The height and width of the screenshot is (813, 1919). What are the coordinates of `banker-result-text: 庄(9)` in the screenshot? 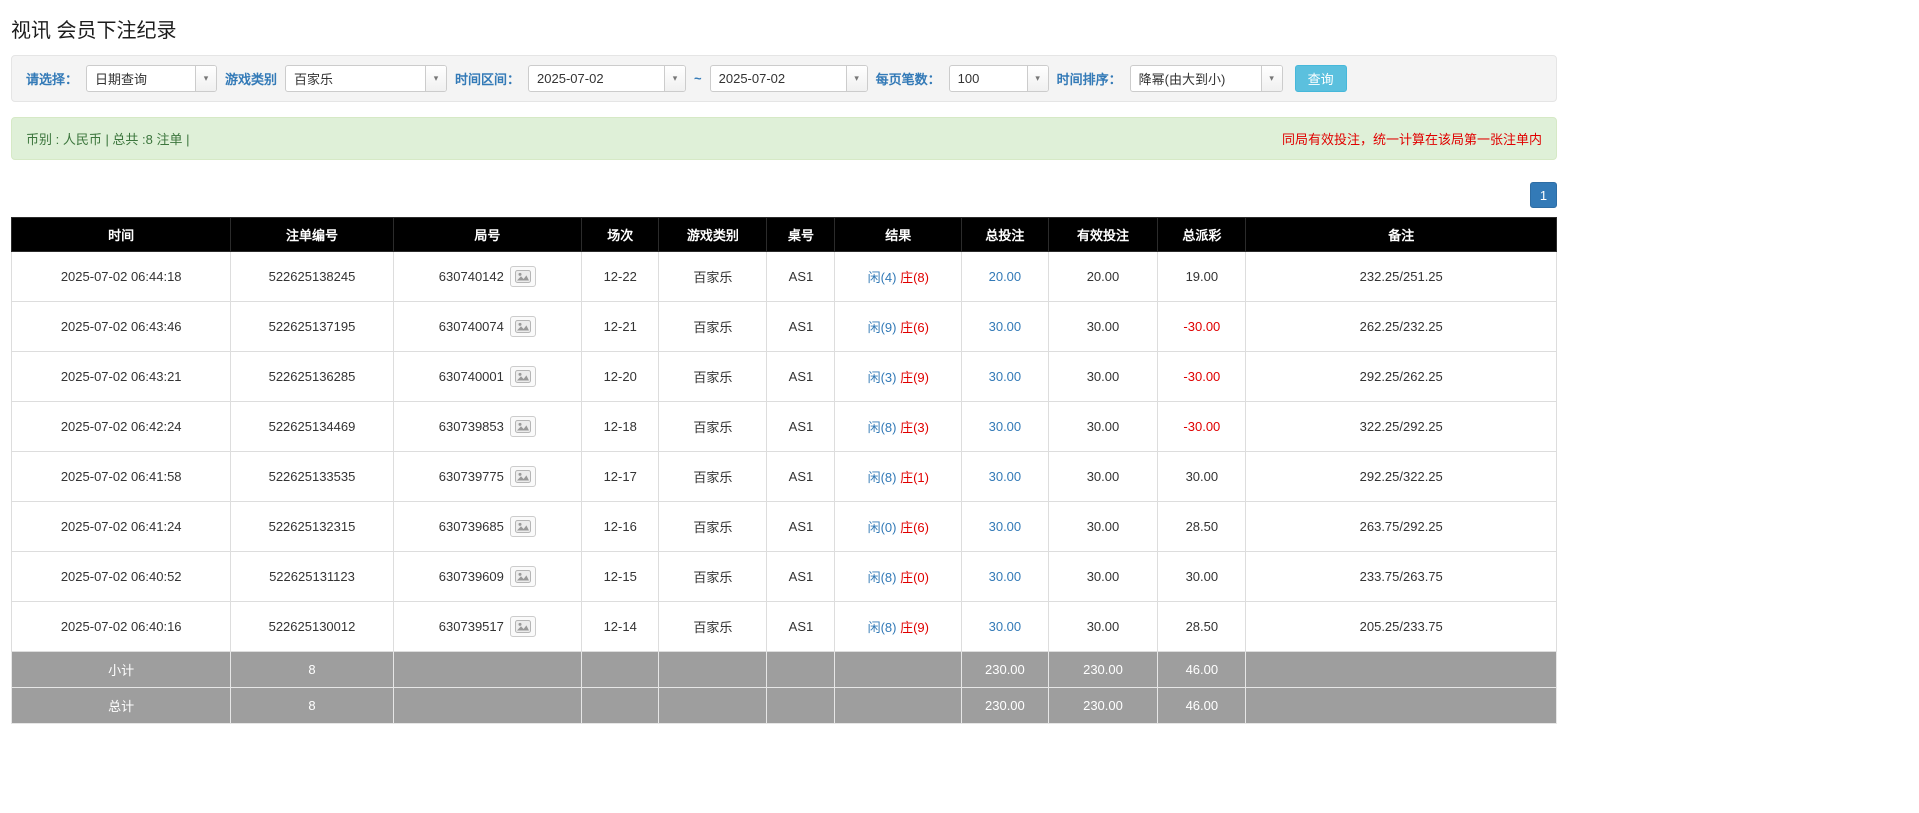 It's located at (914, 377).